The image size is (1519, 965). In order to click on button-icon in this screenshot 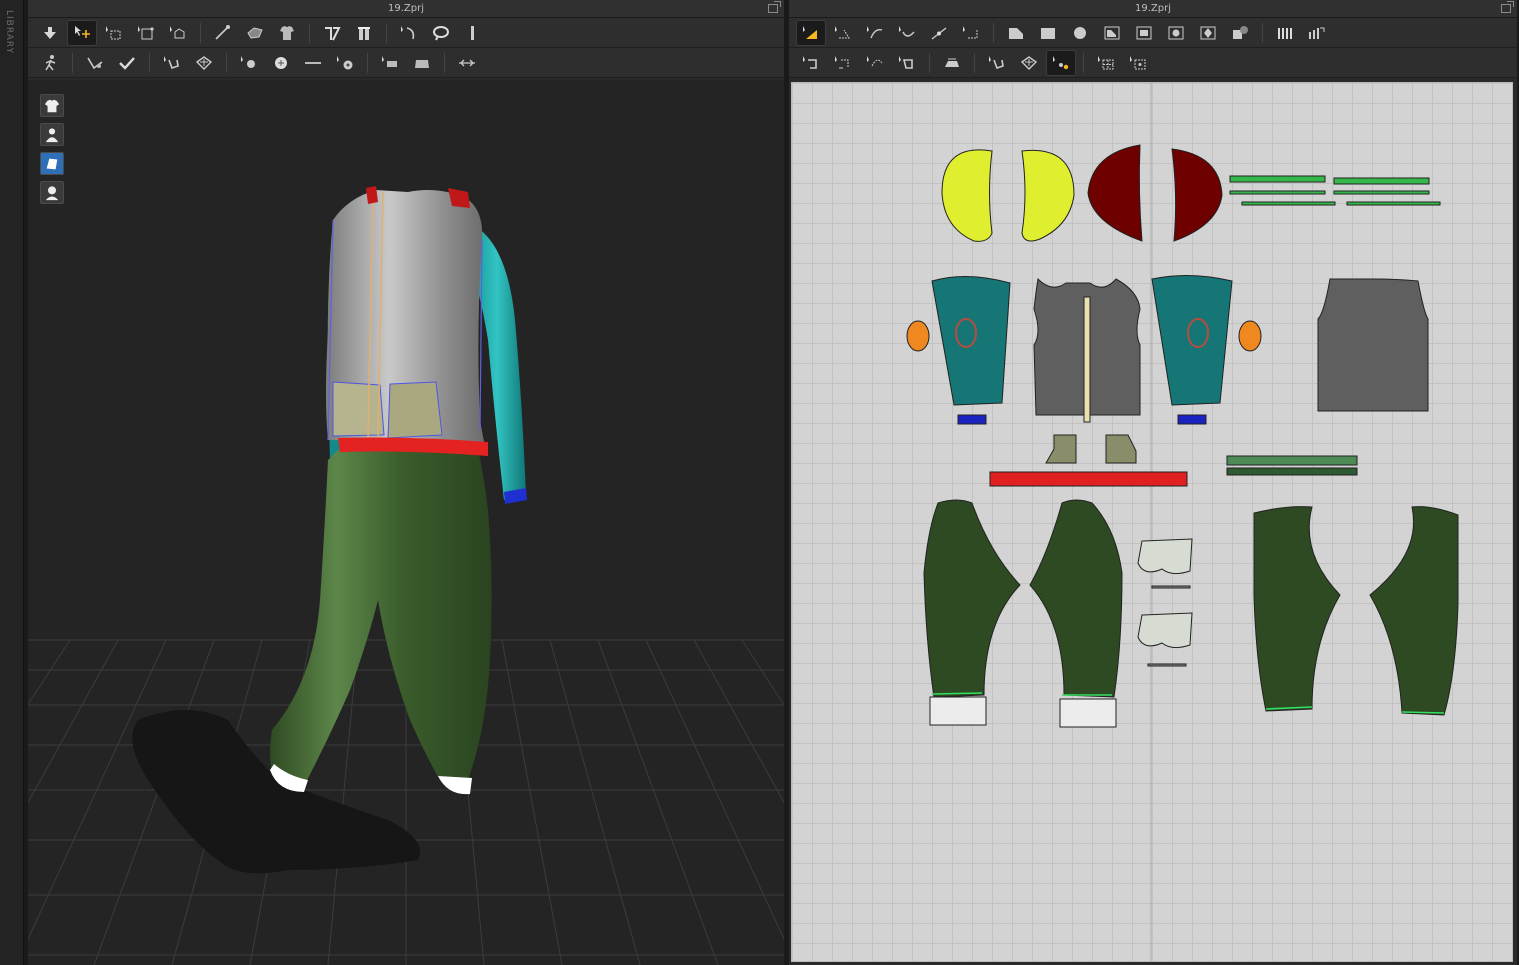, I will do `click(249, 63)`.